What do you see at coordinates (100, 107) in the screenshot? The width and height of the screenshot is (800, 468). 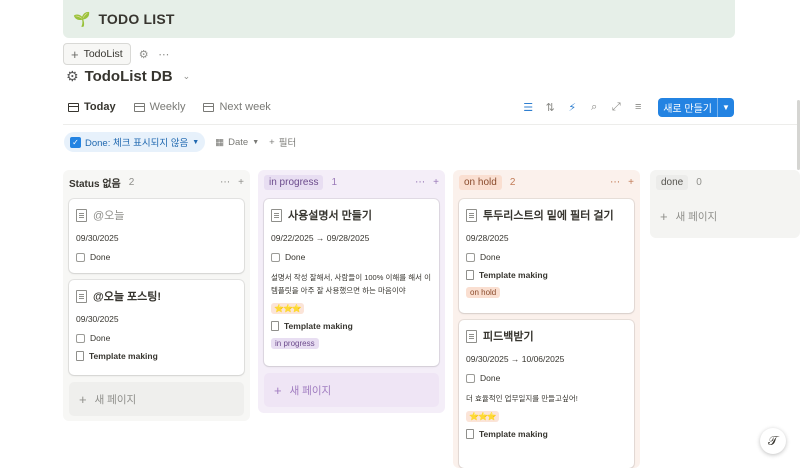 I see `tab-today-label: Today` at bounding box center [100, 107].